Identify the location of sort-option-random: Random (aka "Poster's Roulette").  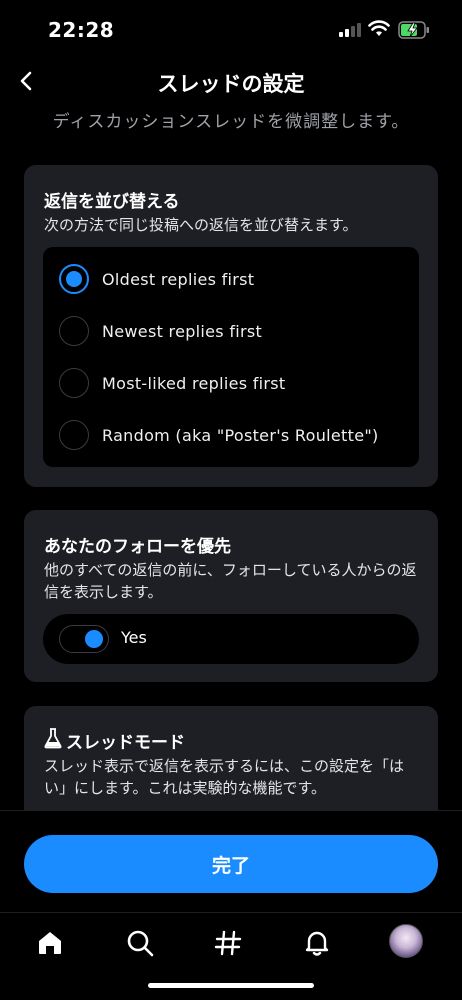
(231, 435).